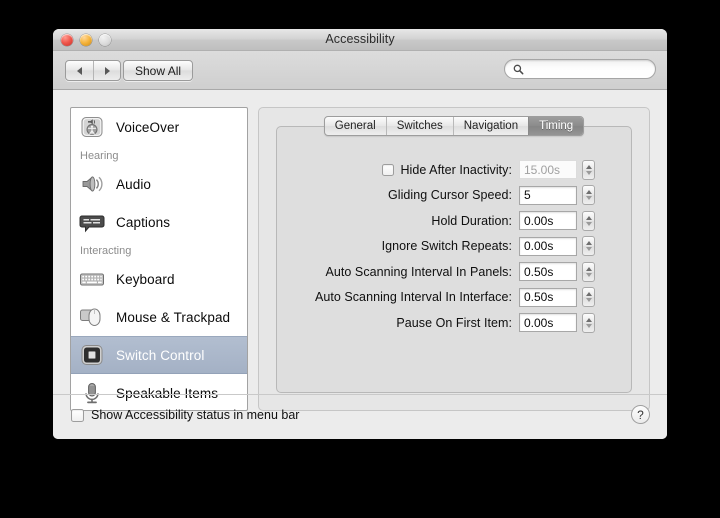 This screenshot has height=518, width=720. I want to click on setting-label: Auto Scanning Interval In Interface:, so click(413, 297).